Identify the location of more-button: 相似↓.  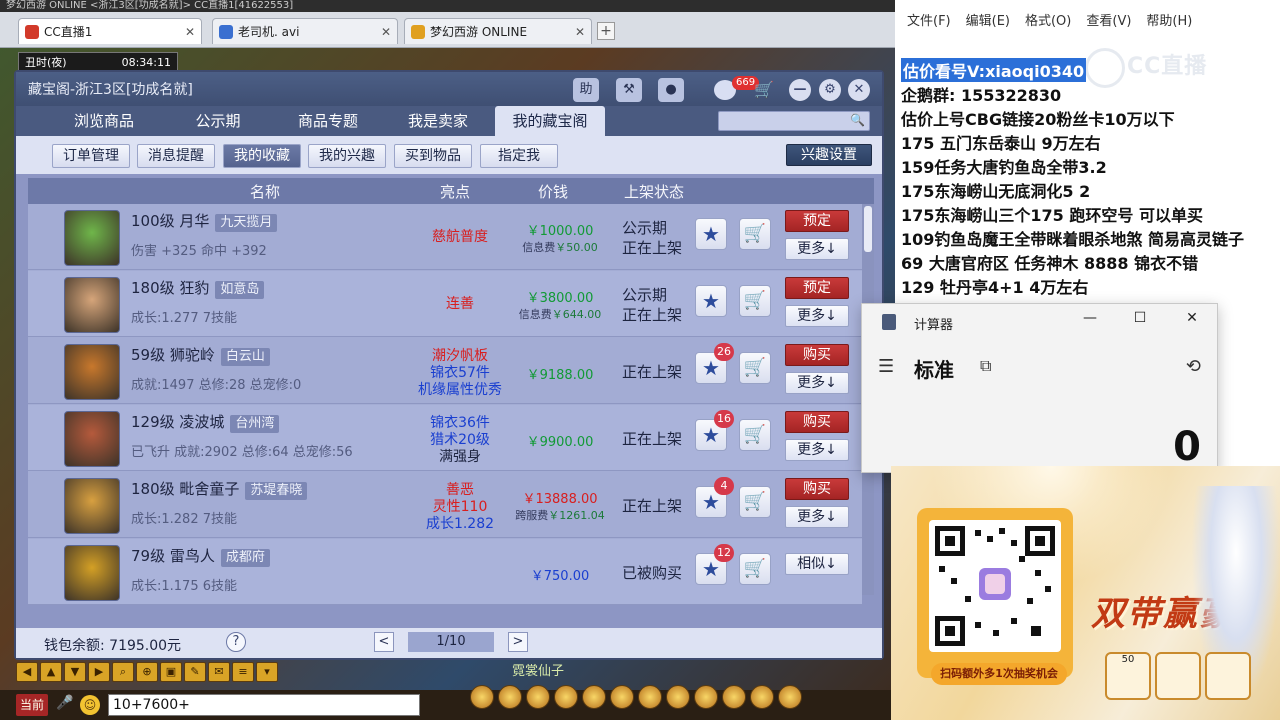
(817, 564).